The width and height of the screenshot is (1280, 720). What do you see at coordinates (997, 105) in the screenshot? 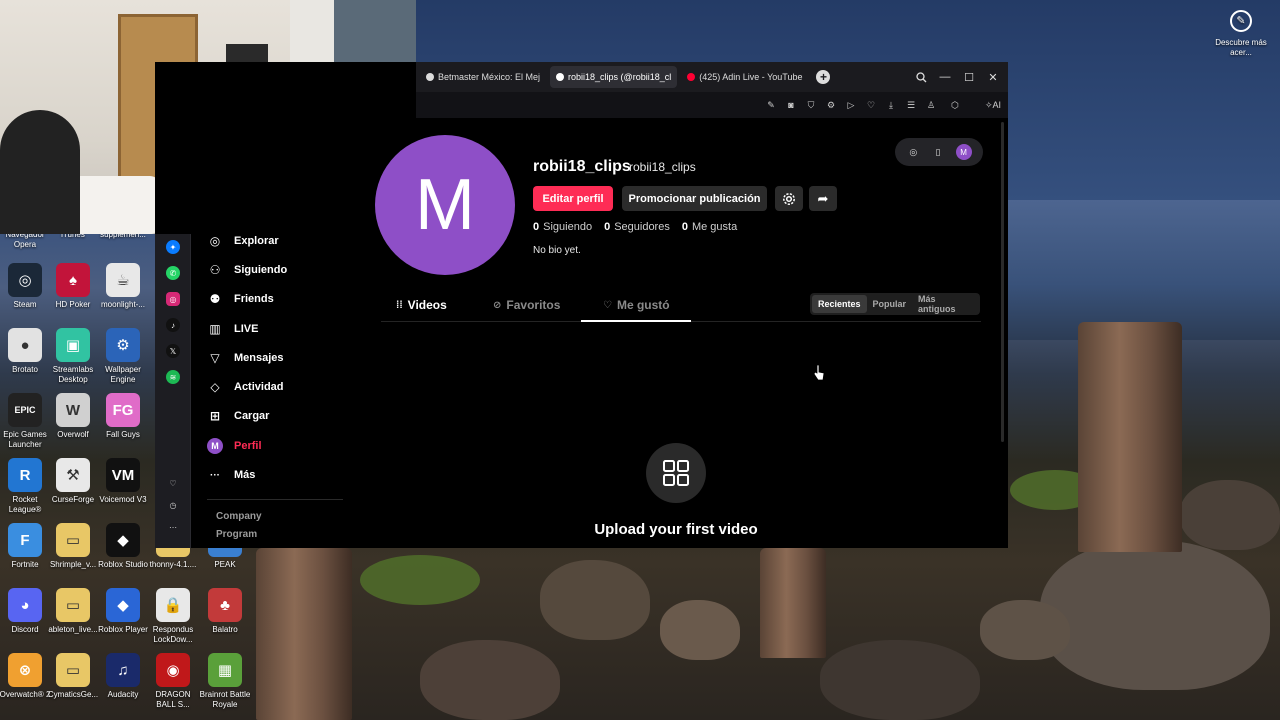
I see `ai-label: AI` at bounding box center [997, 105].